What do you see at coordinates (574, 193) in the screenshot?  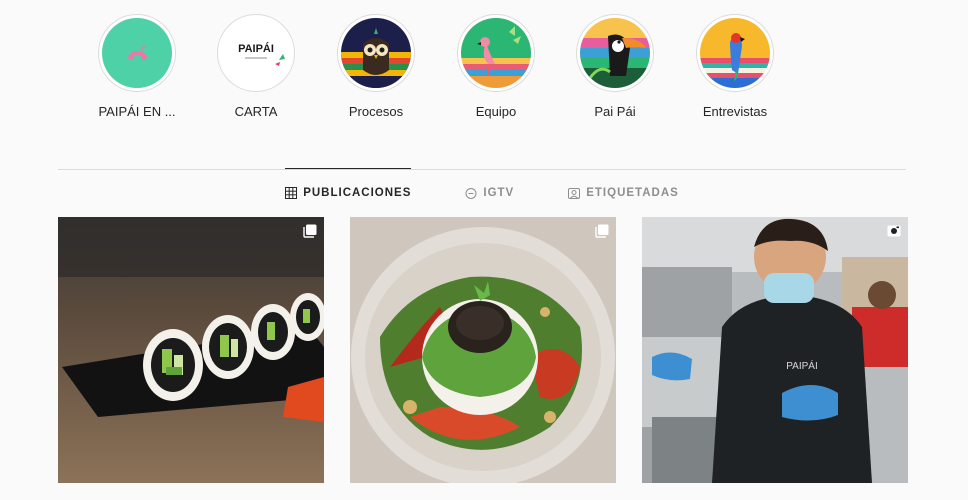 I see `tagged-icon` at bounding box center [574, 193].